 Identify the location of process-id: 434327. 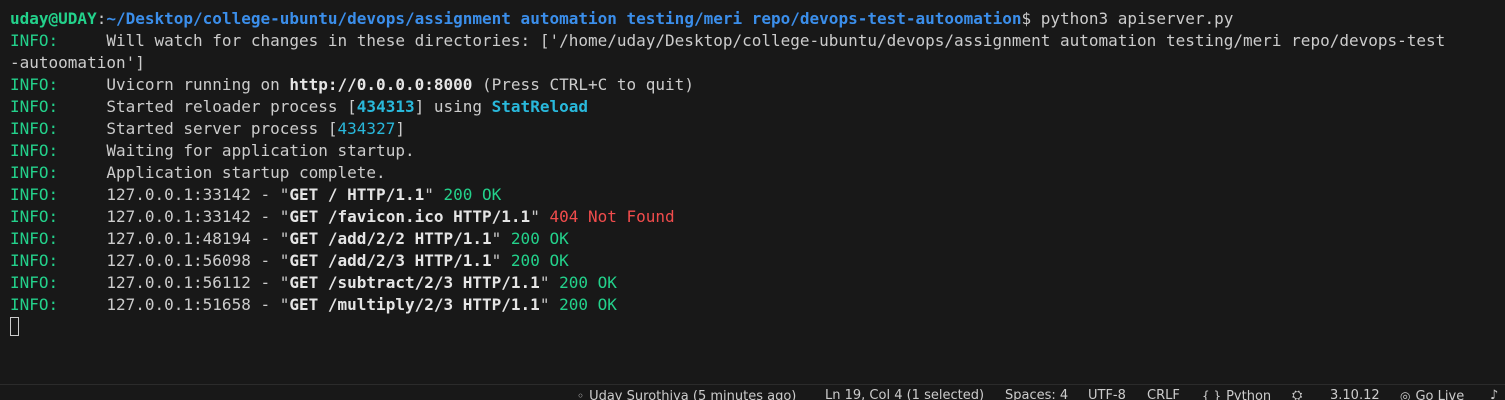
(366, 128).